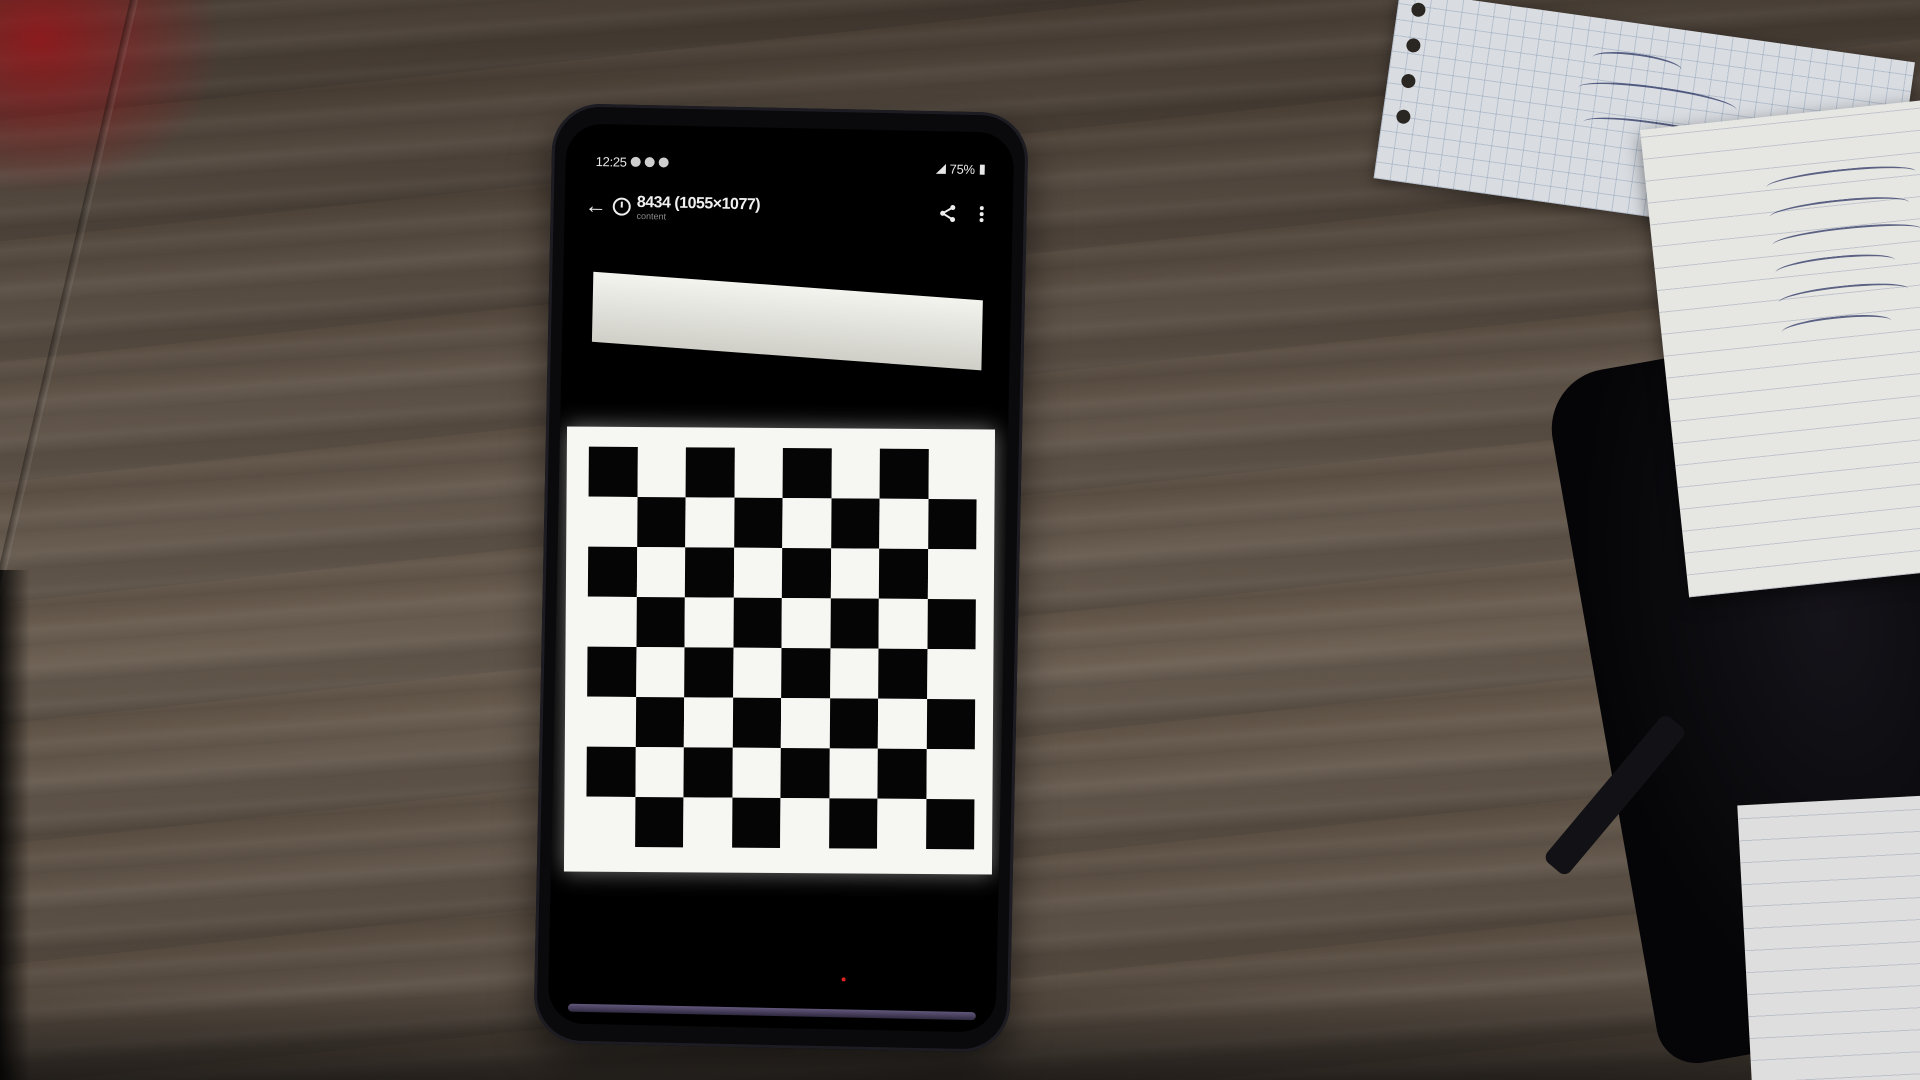 The width and height of the screenshot is (1920, 1080). I want to click on arrow-left-icon: ←, so click(596, 205).